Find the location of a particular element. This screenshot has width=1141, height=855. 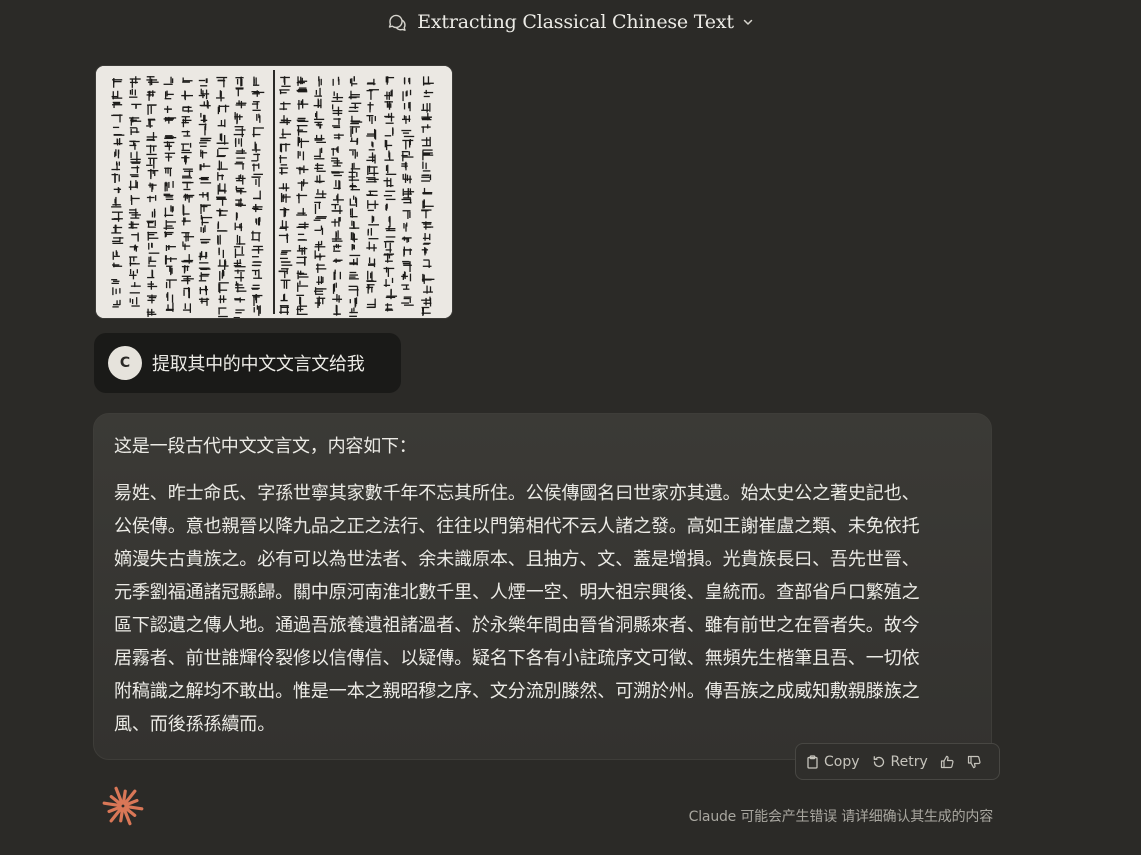

chat-title: Extracting Classical Chinese Text is located at coordinates (575, 22).